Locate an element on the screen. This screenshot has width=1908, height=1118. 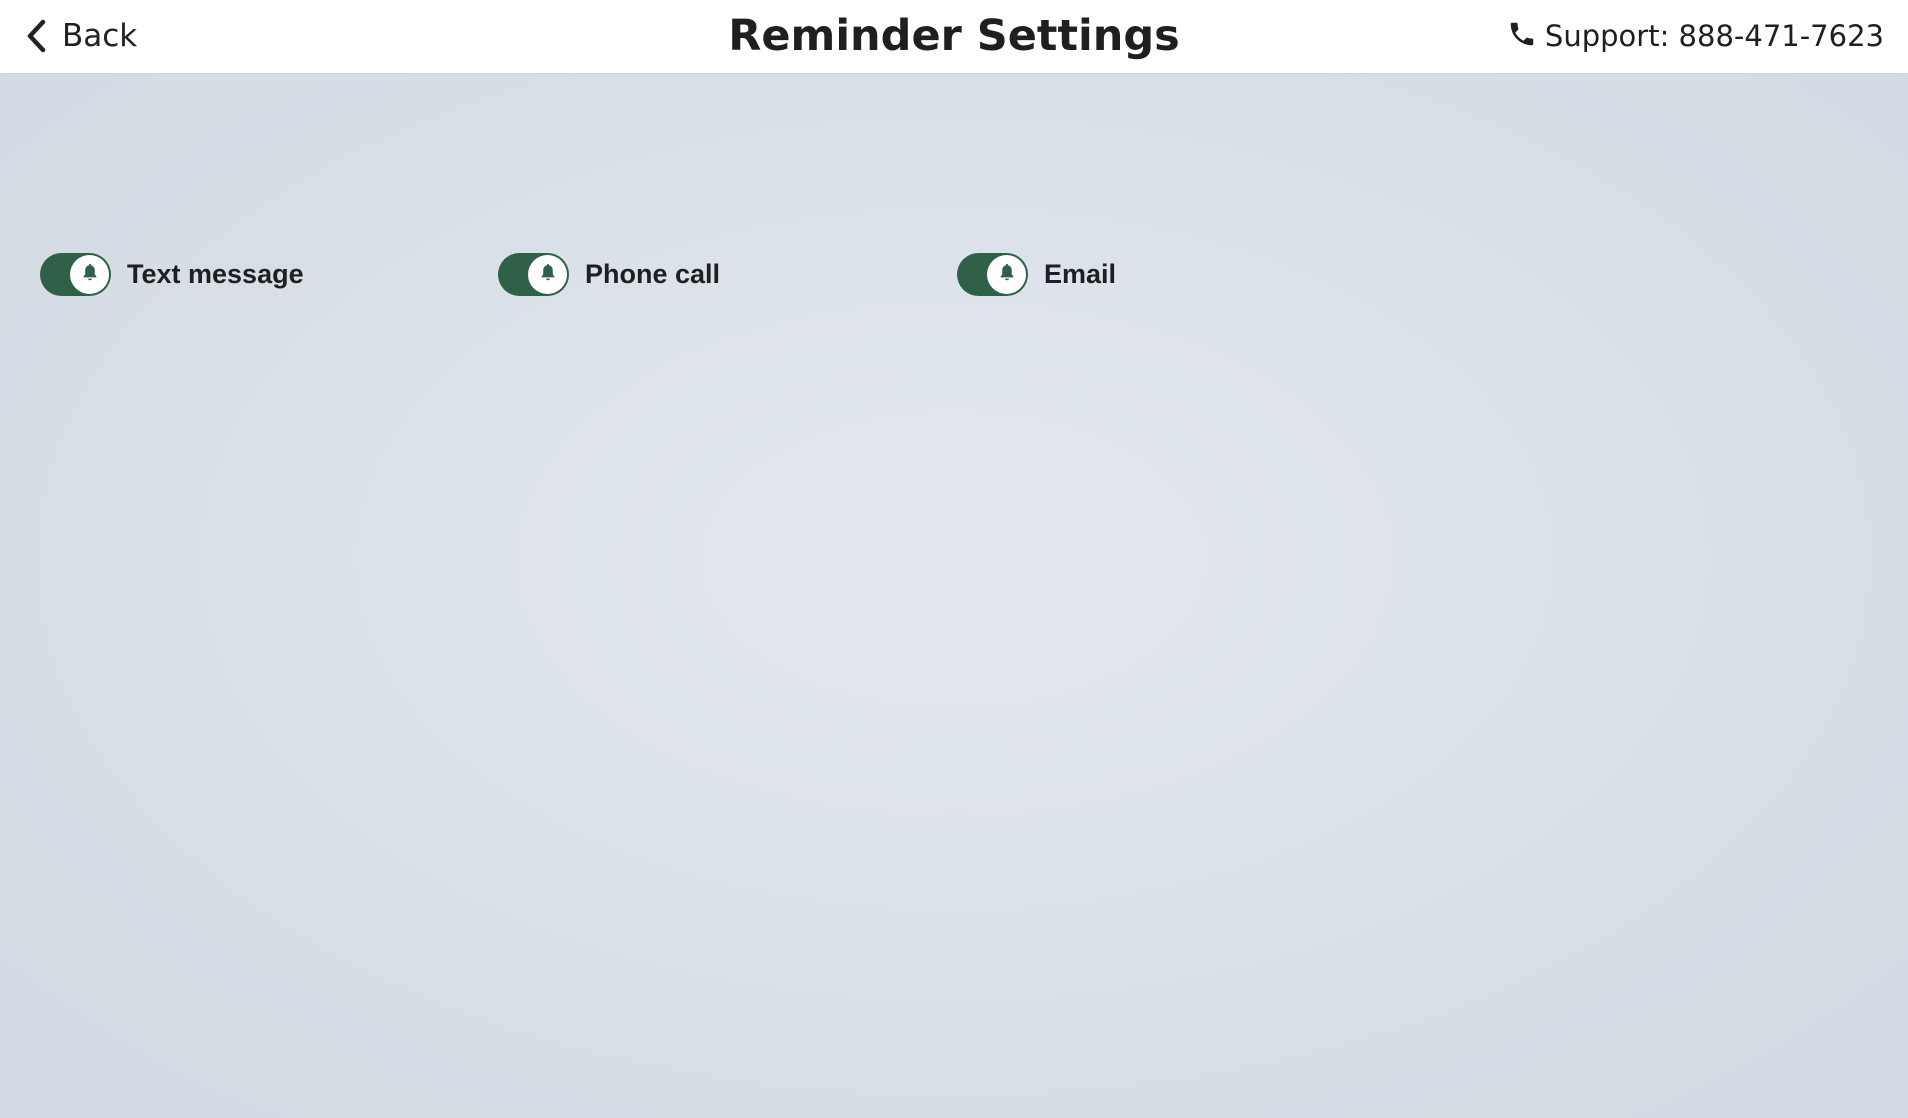
phone-icon is located at coordinates (1522, 36).